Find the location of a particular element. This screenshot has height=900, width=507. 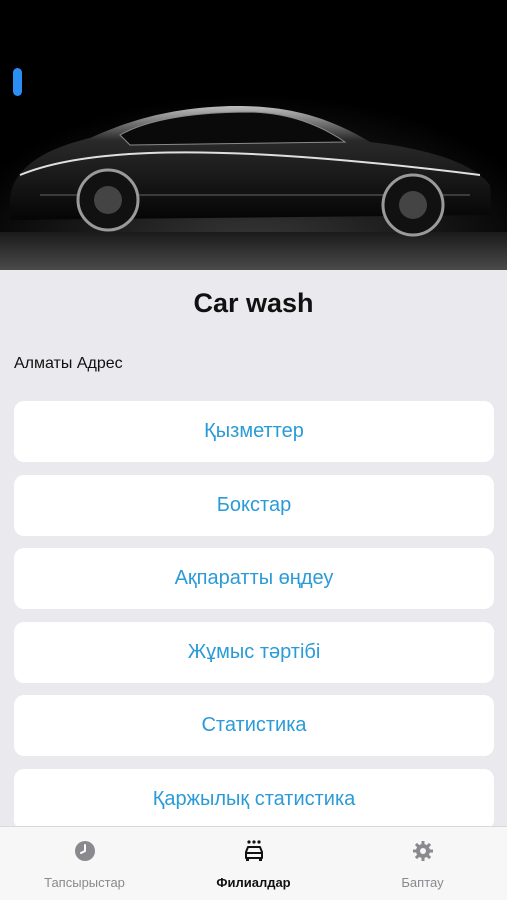

tab-settings-label: Баптау is located at coordinates (422, 882).